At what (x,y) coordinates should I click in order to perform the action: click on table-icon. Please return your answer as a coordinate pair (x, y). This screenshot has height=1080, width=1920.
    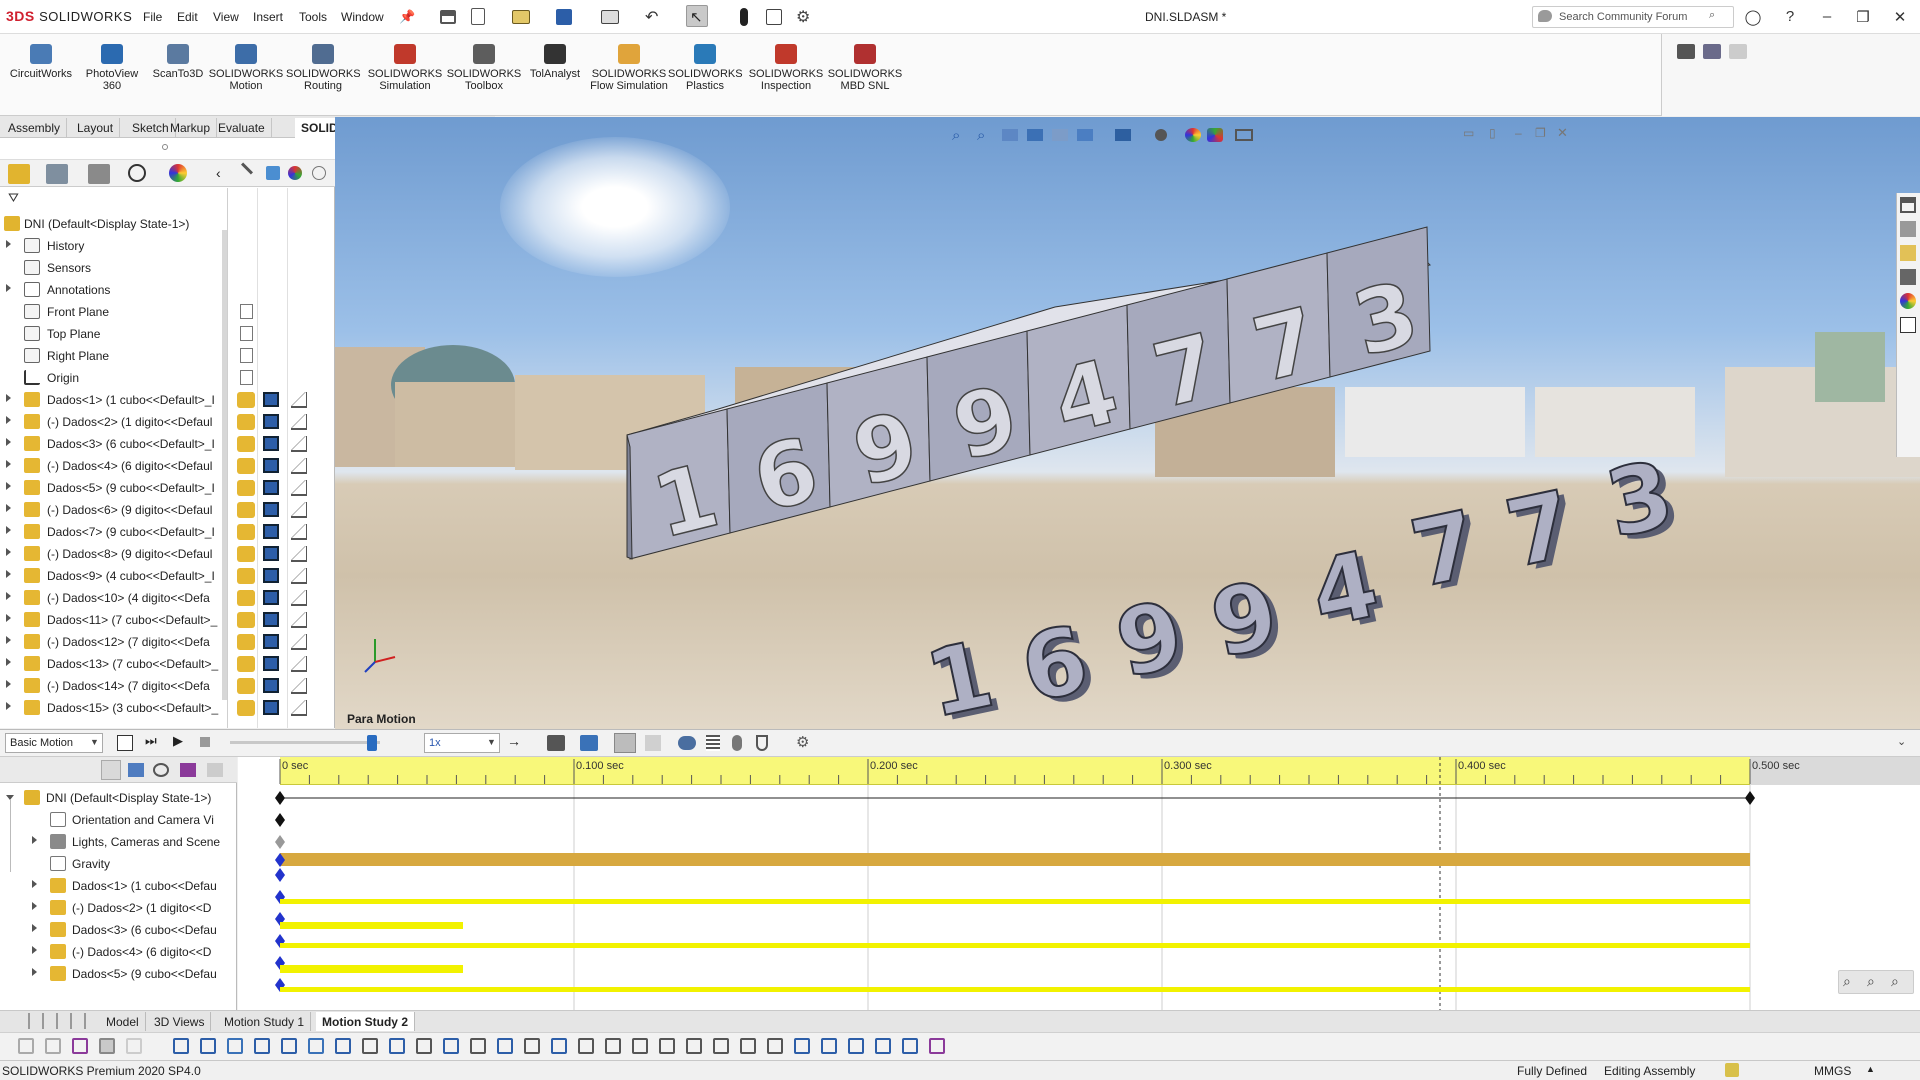
    Looking at the image, I should click on (586, 1046).